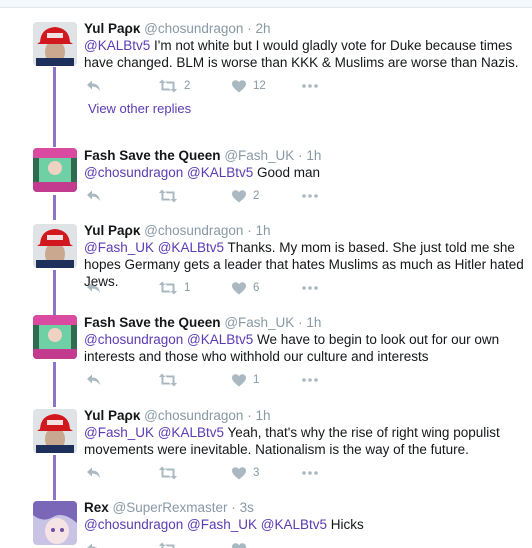  I want to click on tweet-header: Yul Ρaρκ @chosundragon · 2h, so click(177, 28).